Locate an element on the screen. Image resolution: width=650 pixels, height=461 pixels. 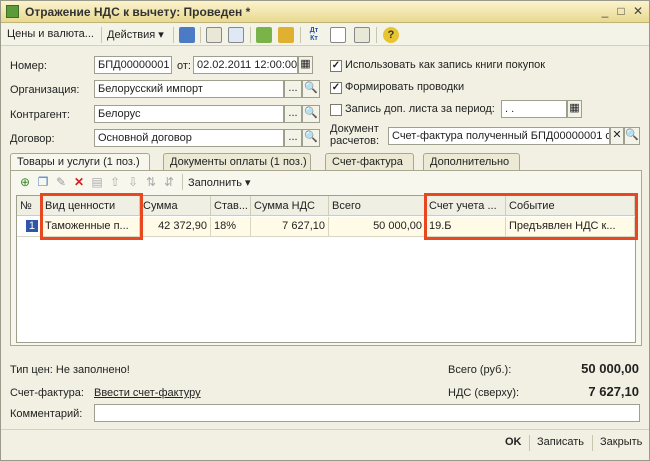
table-cell: 42 372,90 is located at coordinates (175, 227).